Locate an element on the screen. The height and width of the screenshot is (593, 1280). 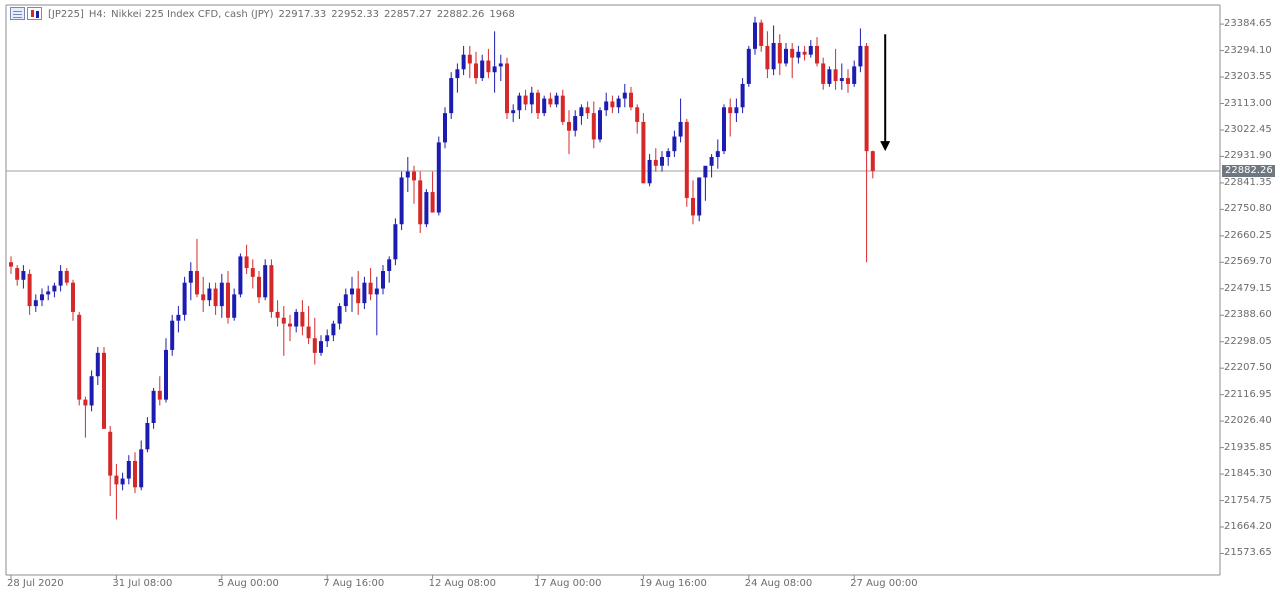
y-tick-label: 23384.65 is located at coordinates (1248, 24).